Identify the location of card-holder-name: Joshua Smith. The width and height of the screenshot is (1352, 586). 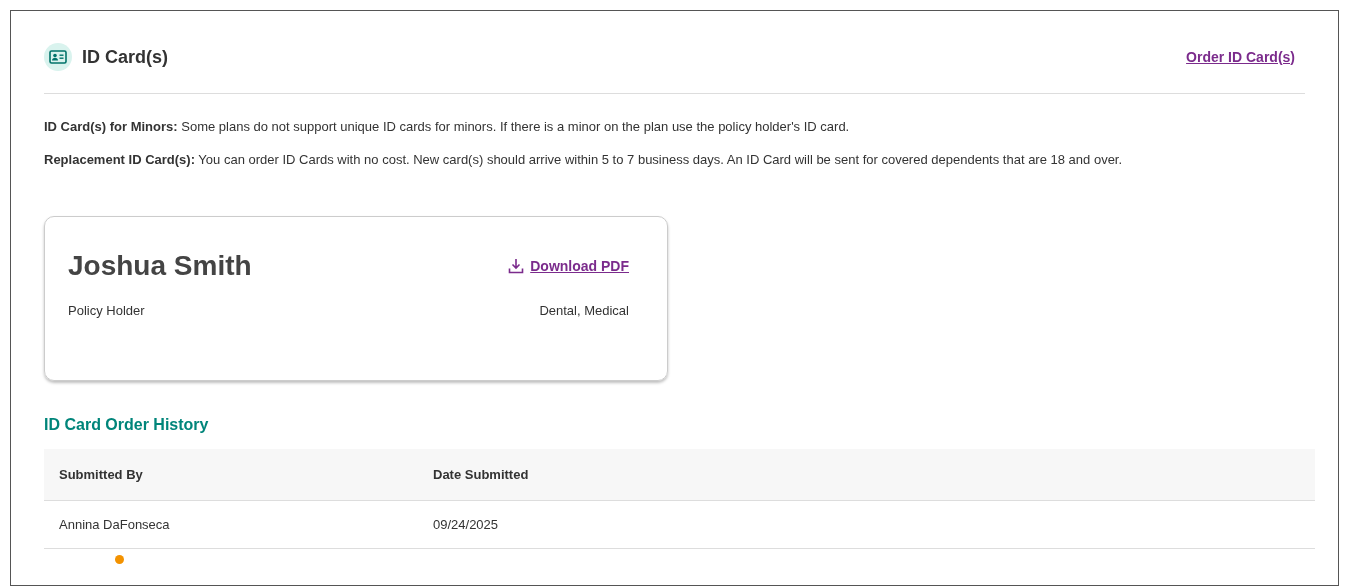
(160, 266).